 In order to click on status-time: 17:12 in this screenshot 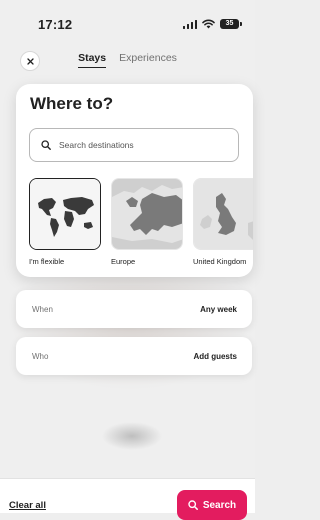, I will do `click(55, 24)`.